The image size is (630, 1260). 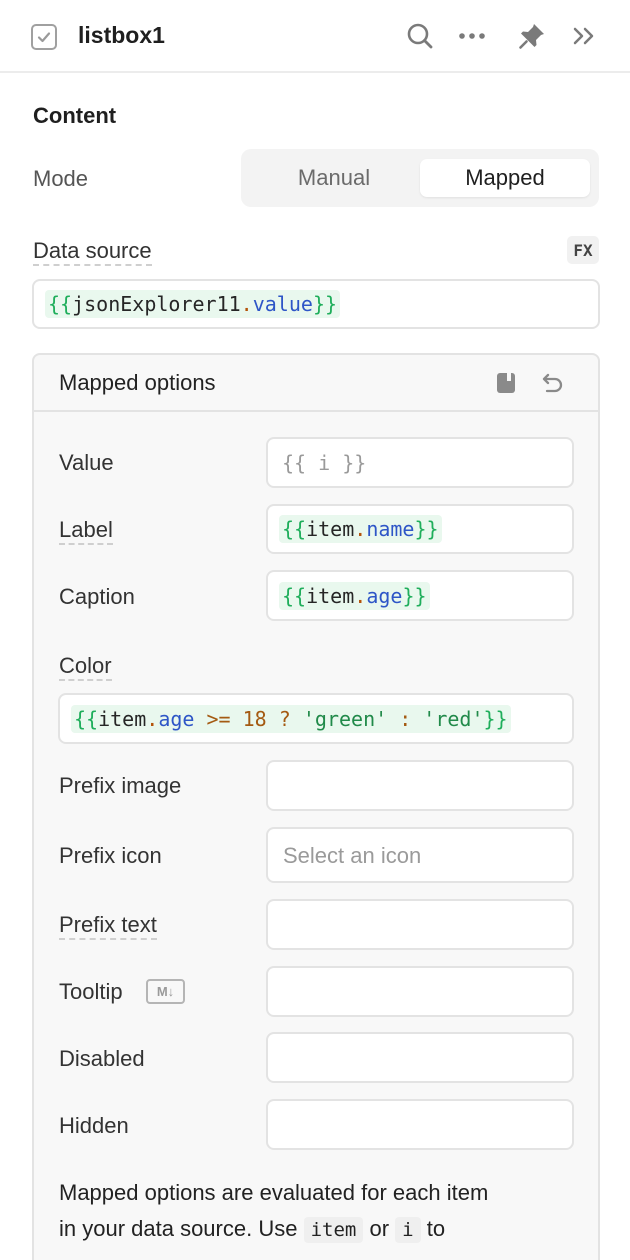 What do you see at coordinates (324, 463) in the screenshot?
I see `value-placeholder: {{ i }}` at bounding box center [324, 463].